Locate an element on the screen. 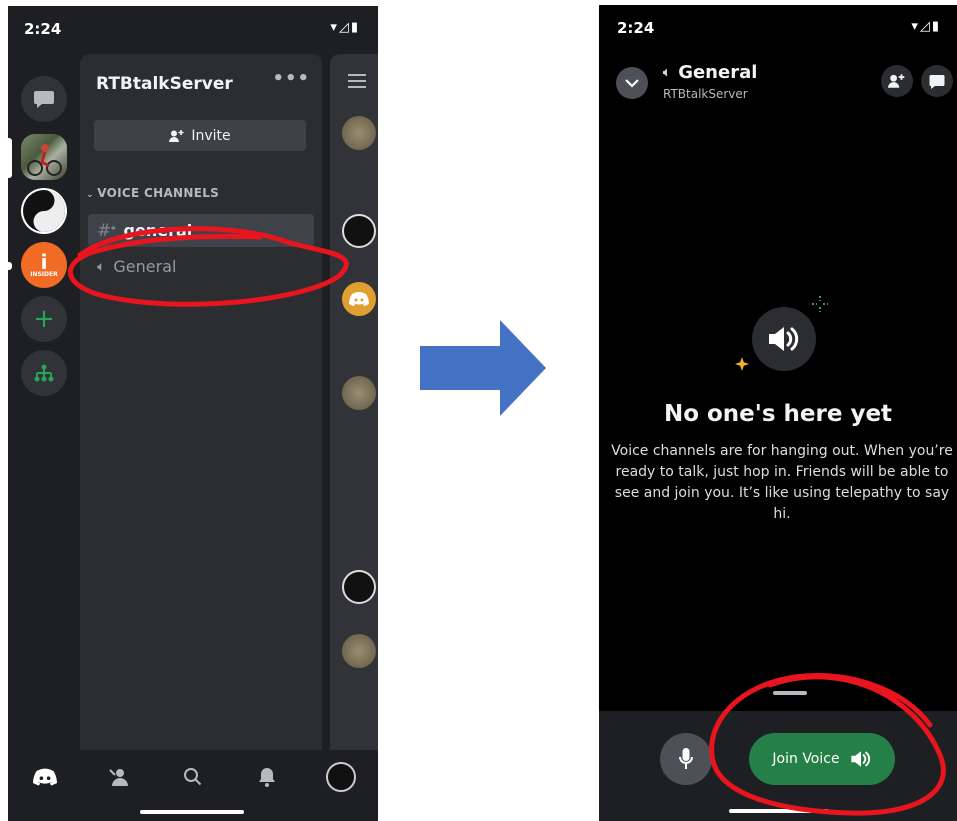 This screenshot has height=821, width=957. bell-icon is located at coordinates (267, 777).